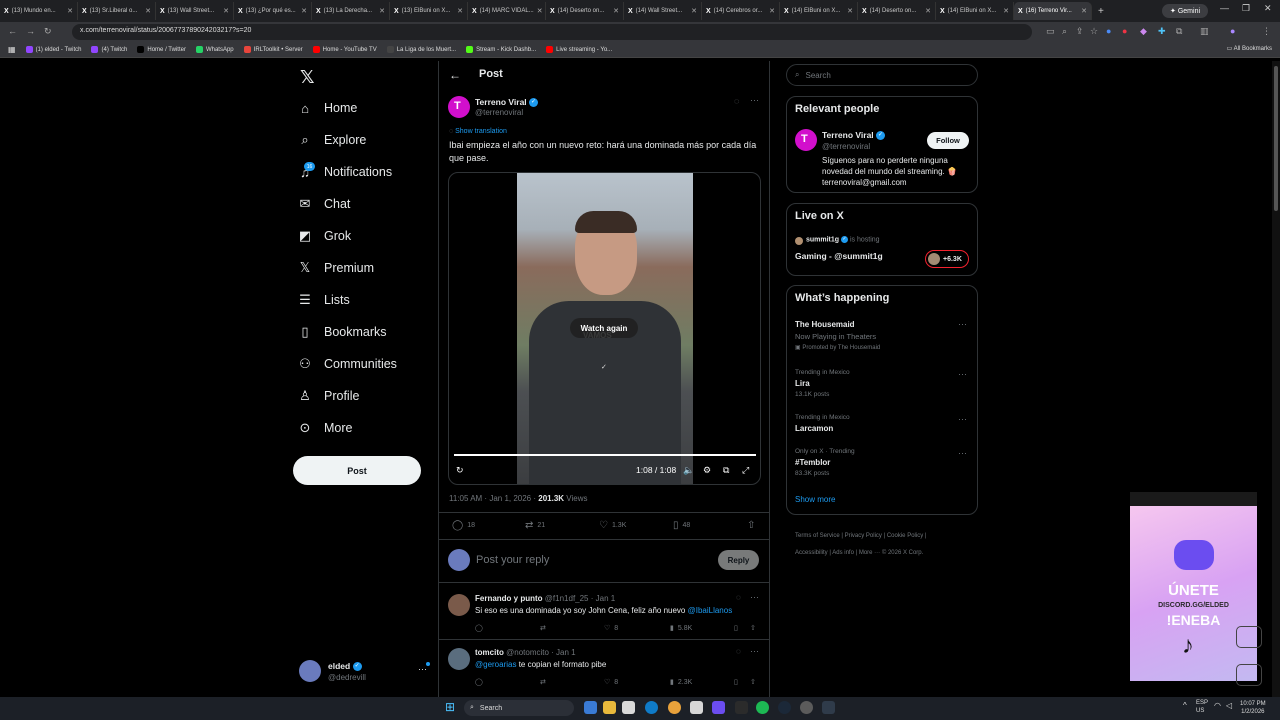  Describe the element at coordinates (499, 112) in the screenshot. I see `author-handle: @terrenoviral` at that location.